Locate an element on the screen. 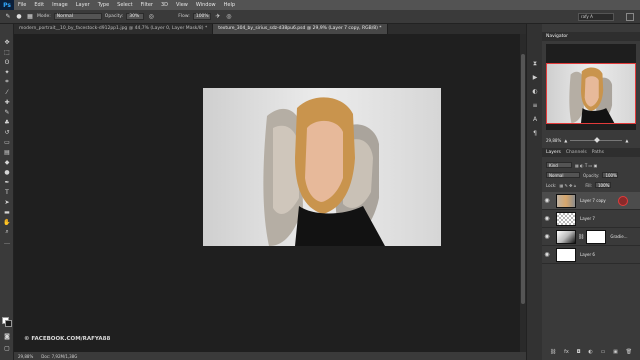 The image size is (640, 360). link-chain-icon: ⛓ is located at coordinates (581, 237).